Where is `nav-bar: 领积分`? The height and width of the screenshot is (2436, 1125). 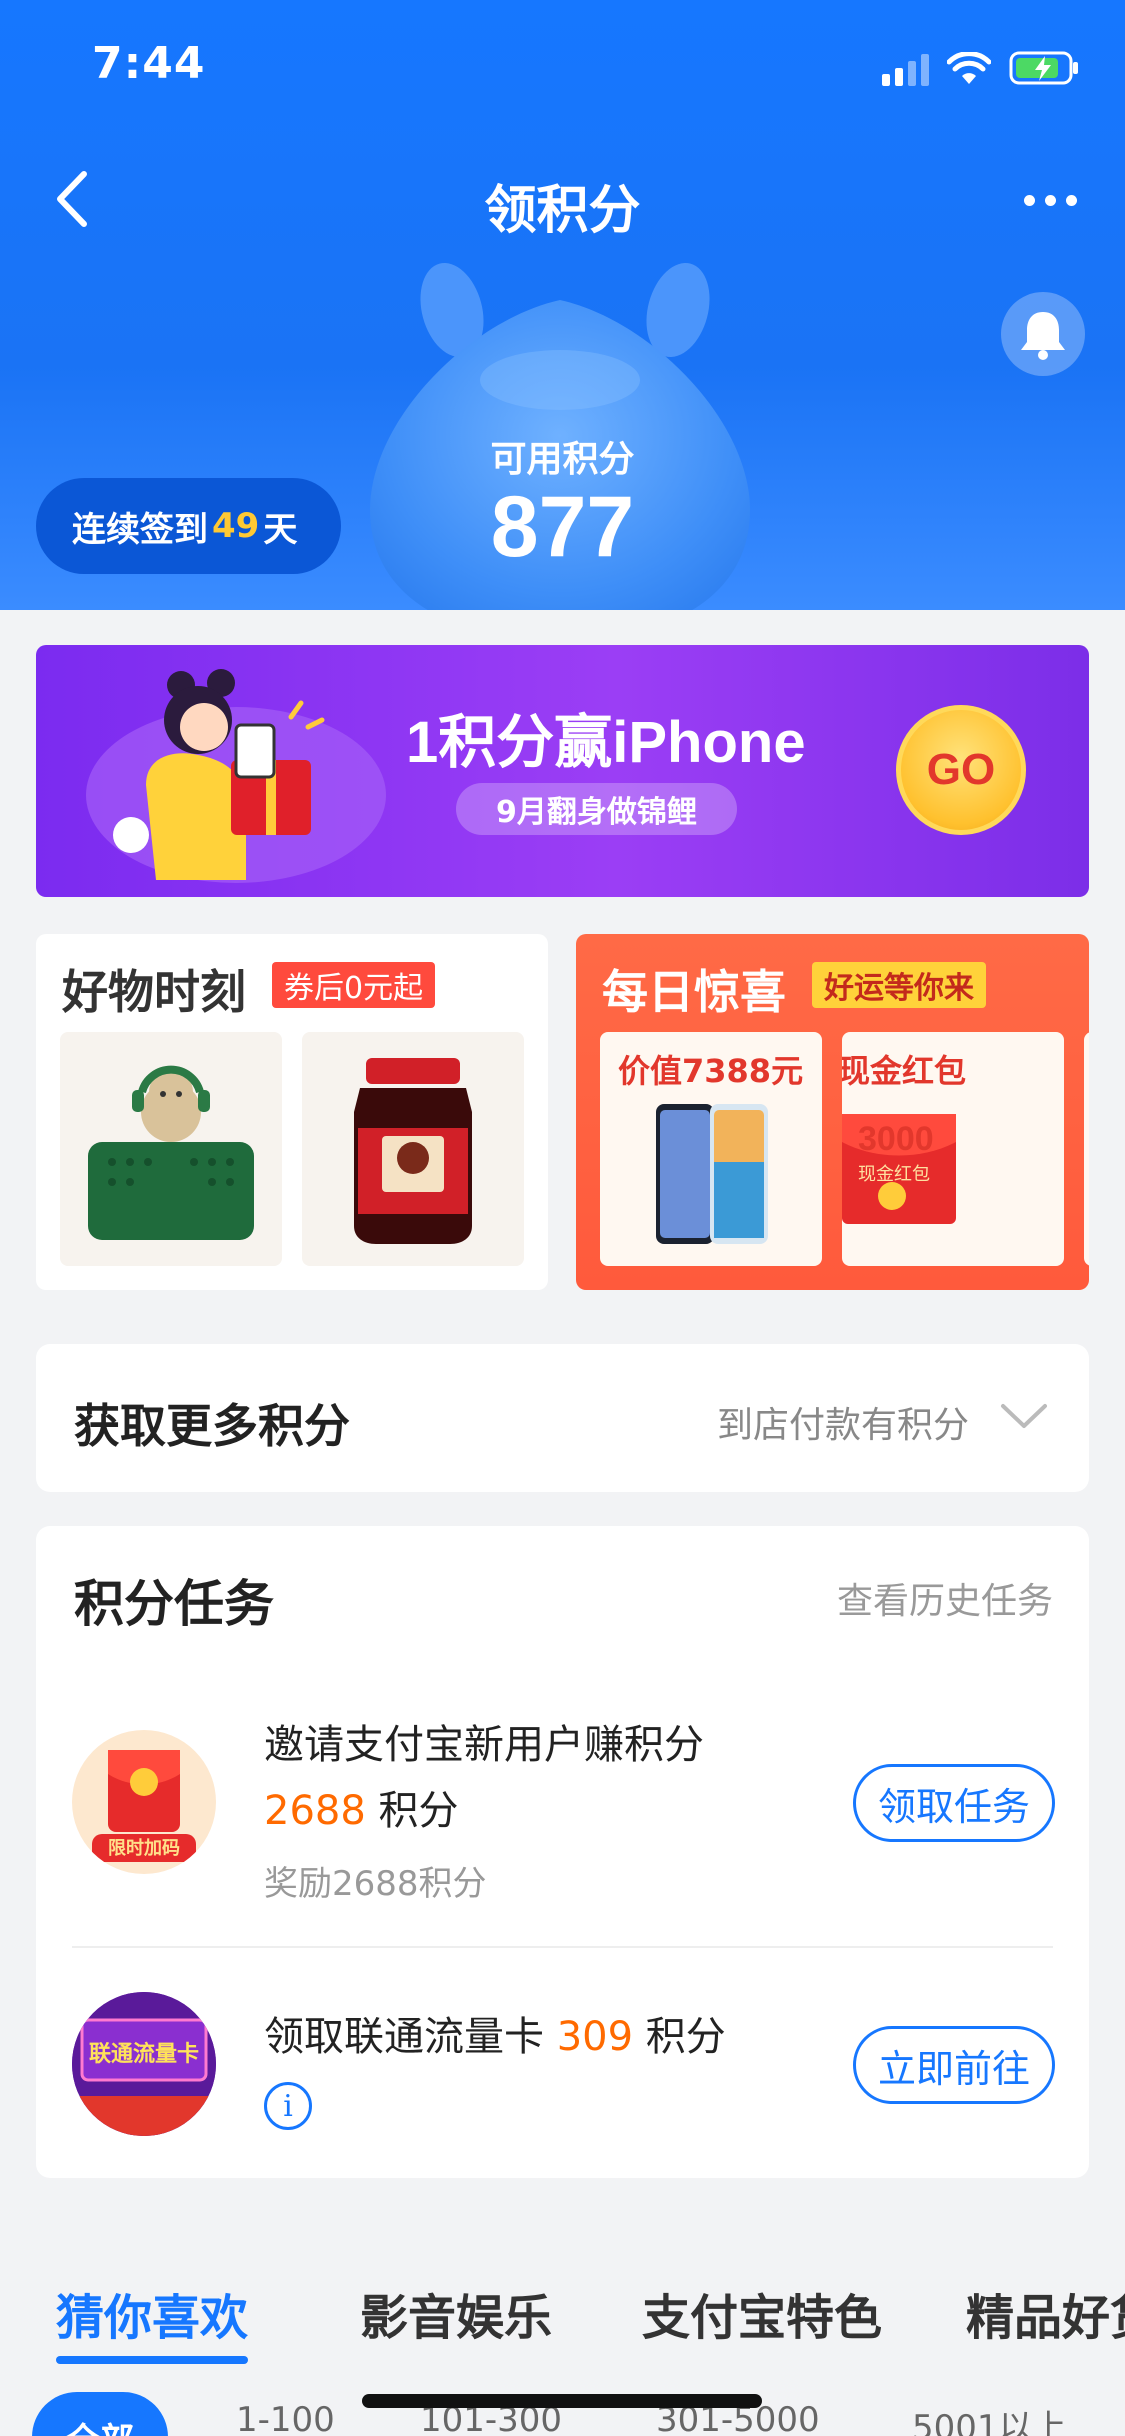
nav-bar: 领积分 is located at coordinates (562, 200).